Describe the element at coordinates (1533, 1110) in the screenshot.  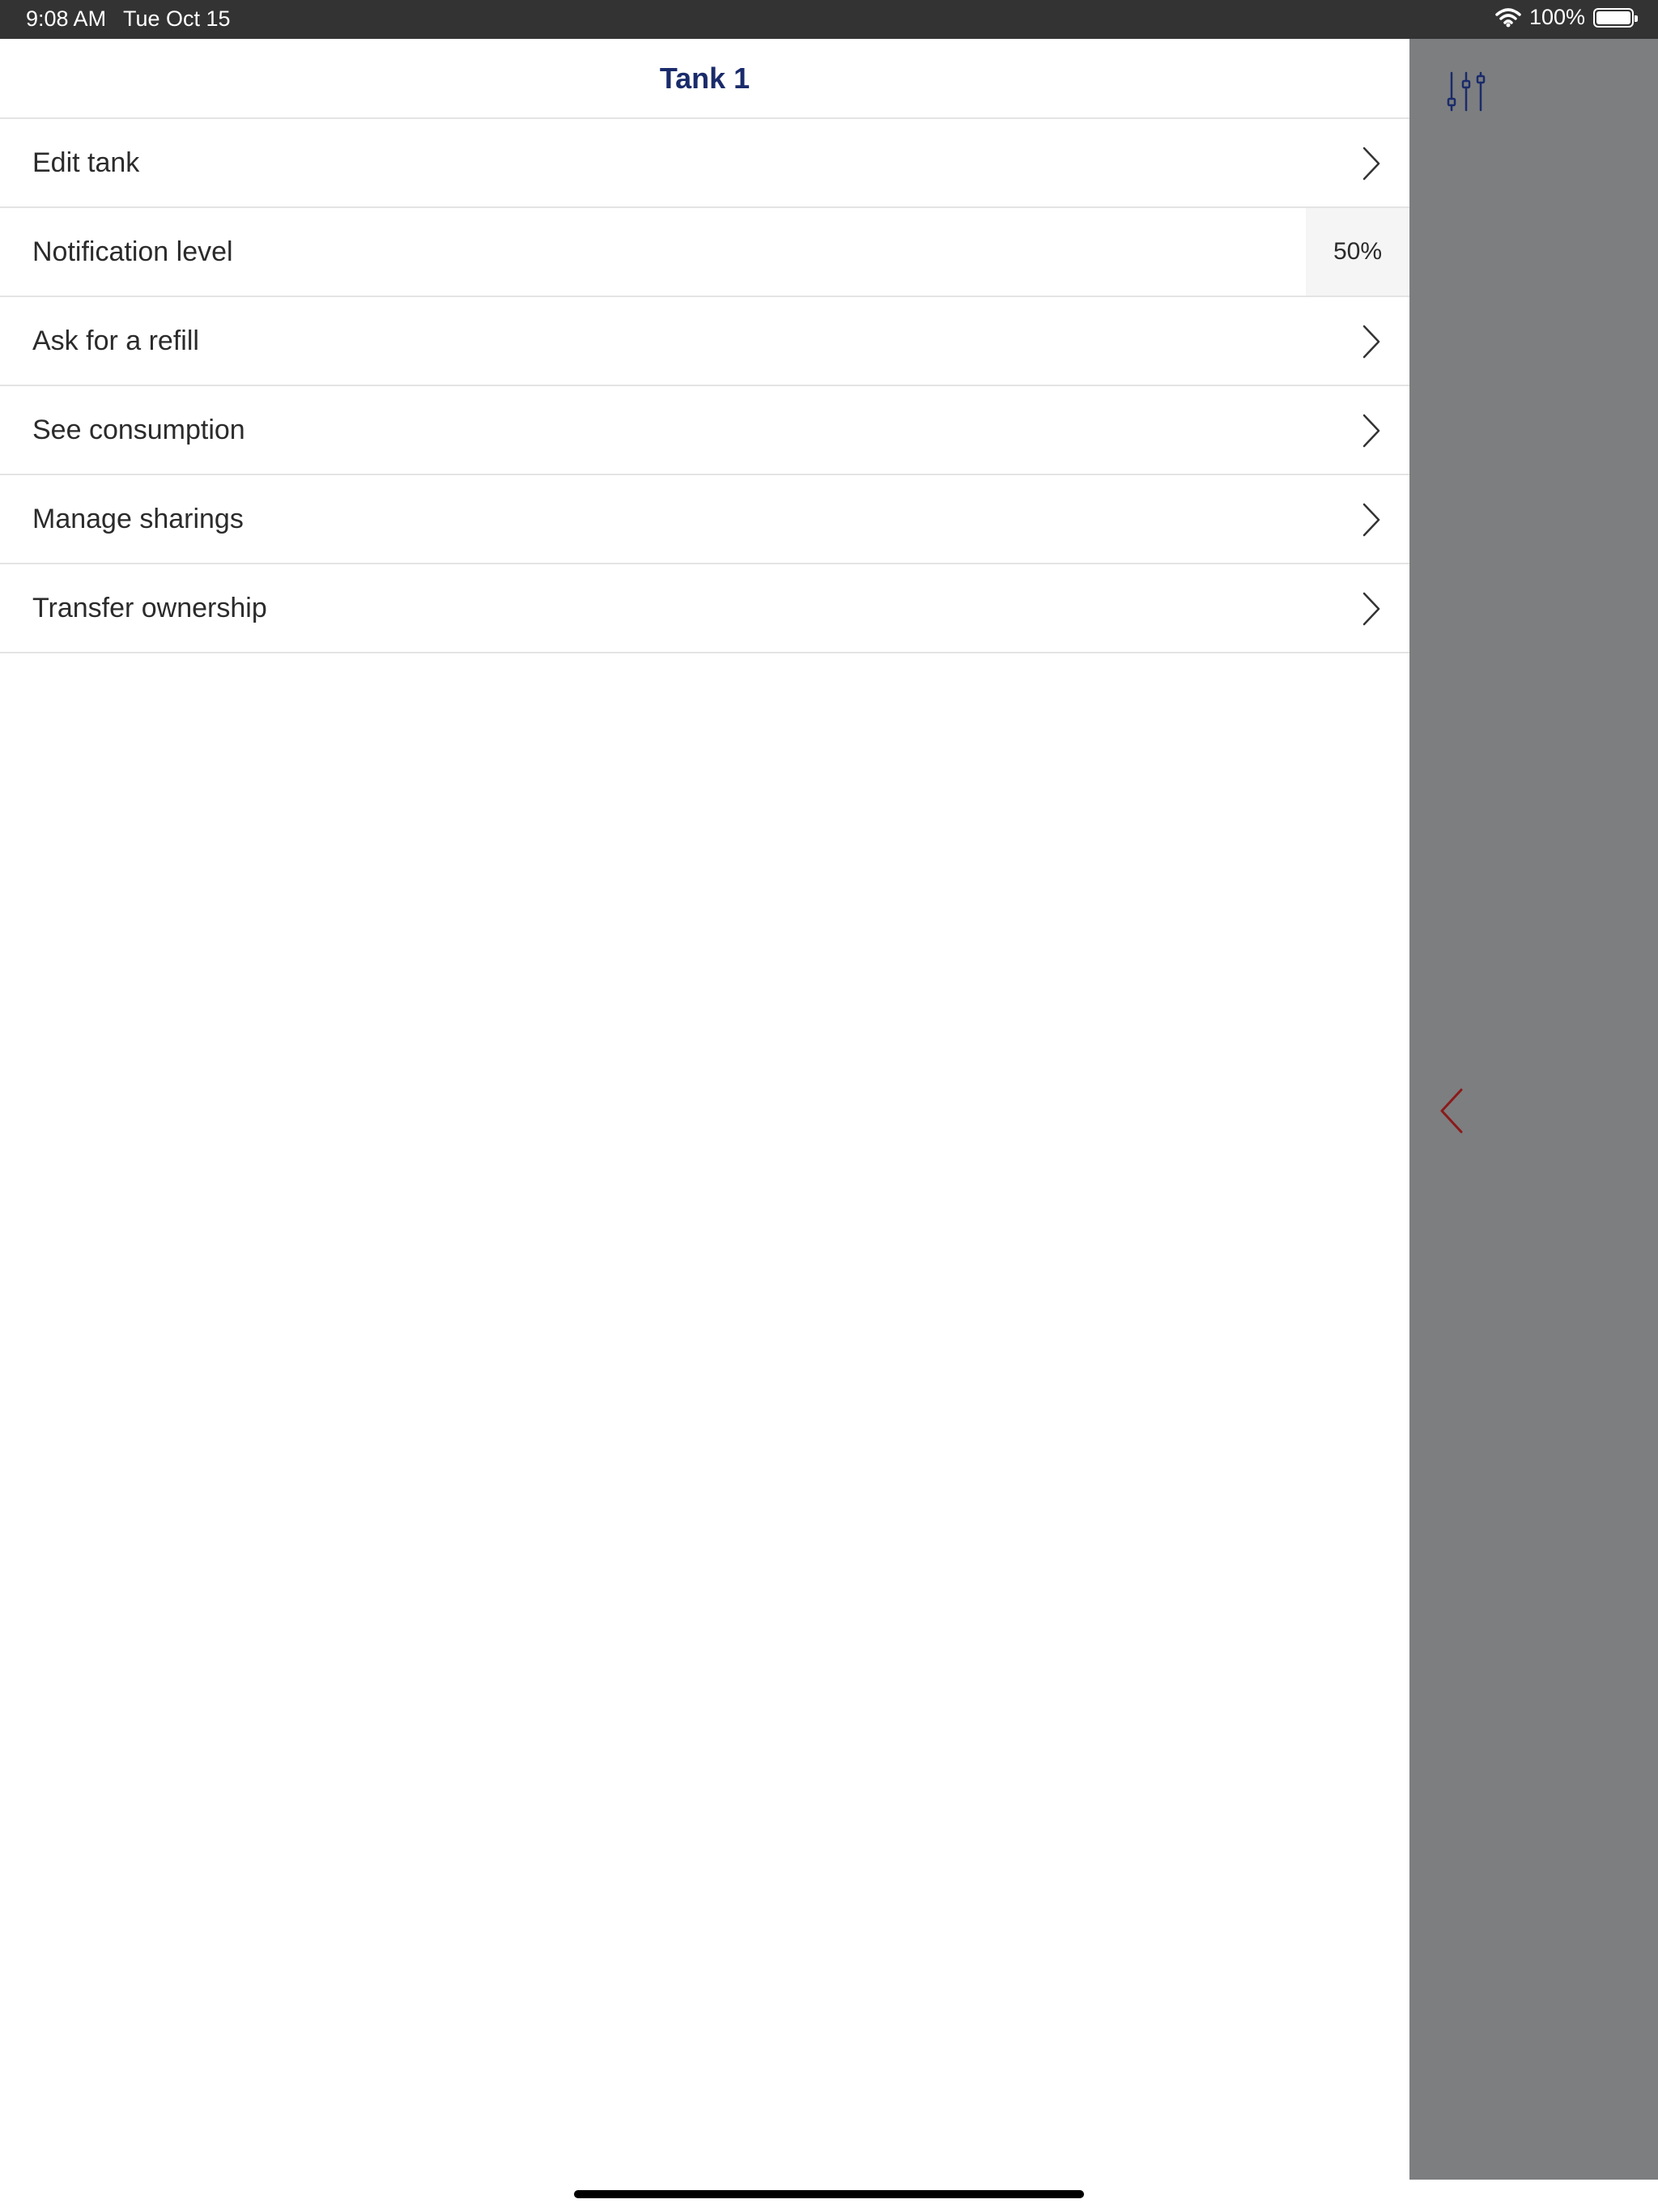
I see `dimmed-side-panel` at that location.